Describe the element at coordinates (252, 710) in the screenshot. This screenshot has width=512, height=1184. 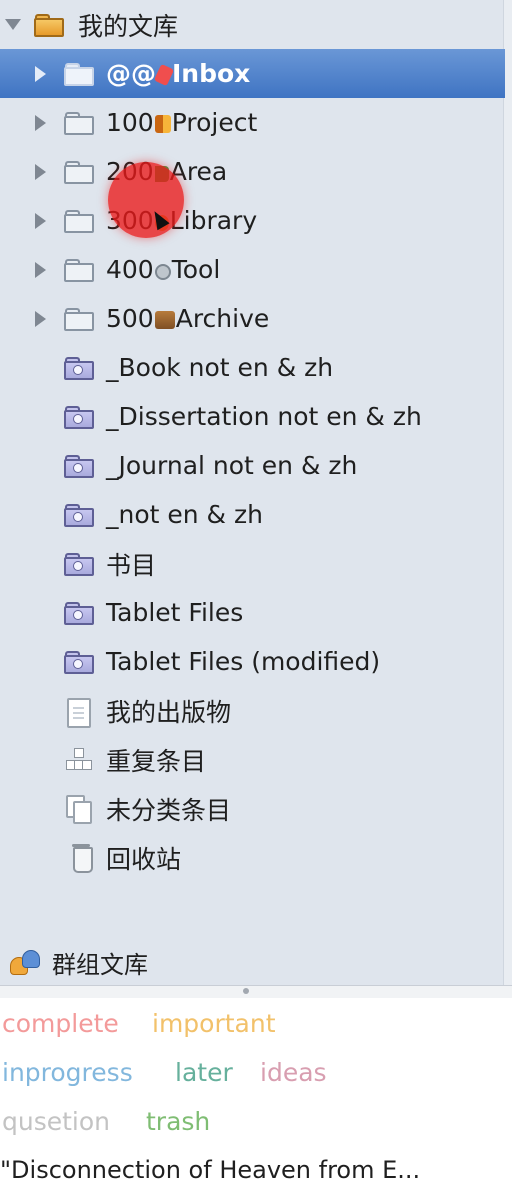
I see `my-publications: 我的出版物` at that location.